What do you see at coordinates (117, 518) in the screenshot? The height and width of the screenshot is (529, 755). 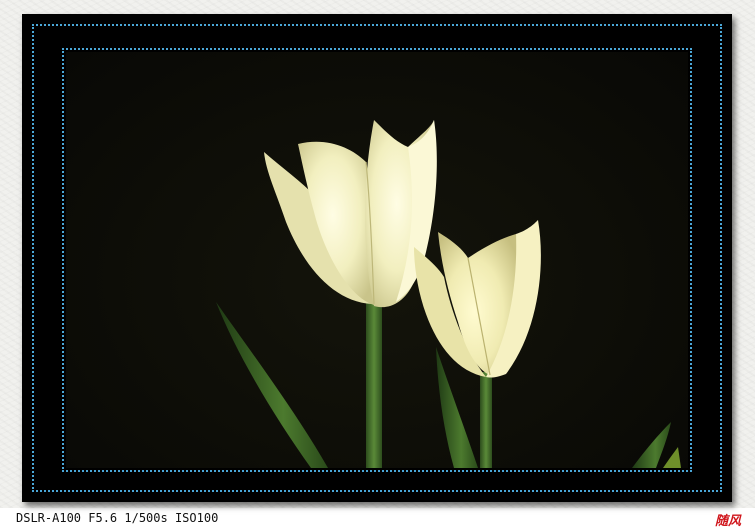 I see `camera-settings-caption: DSLR-A100 F5.6 1/500s ISO100` at bounding box center [117, 518].